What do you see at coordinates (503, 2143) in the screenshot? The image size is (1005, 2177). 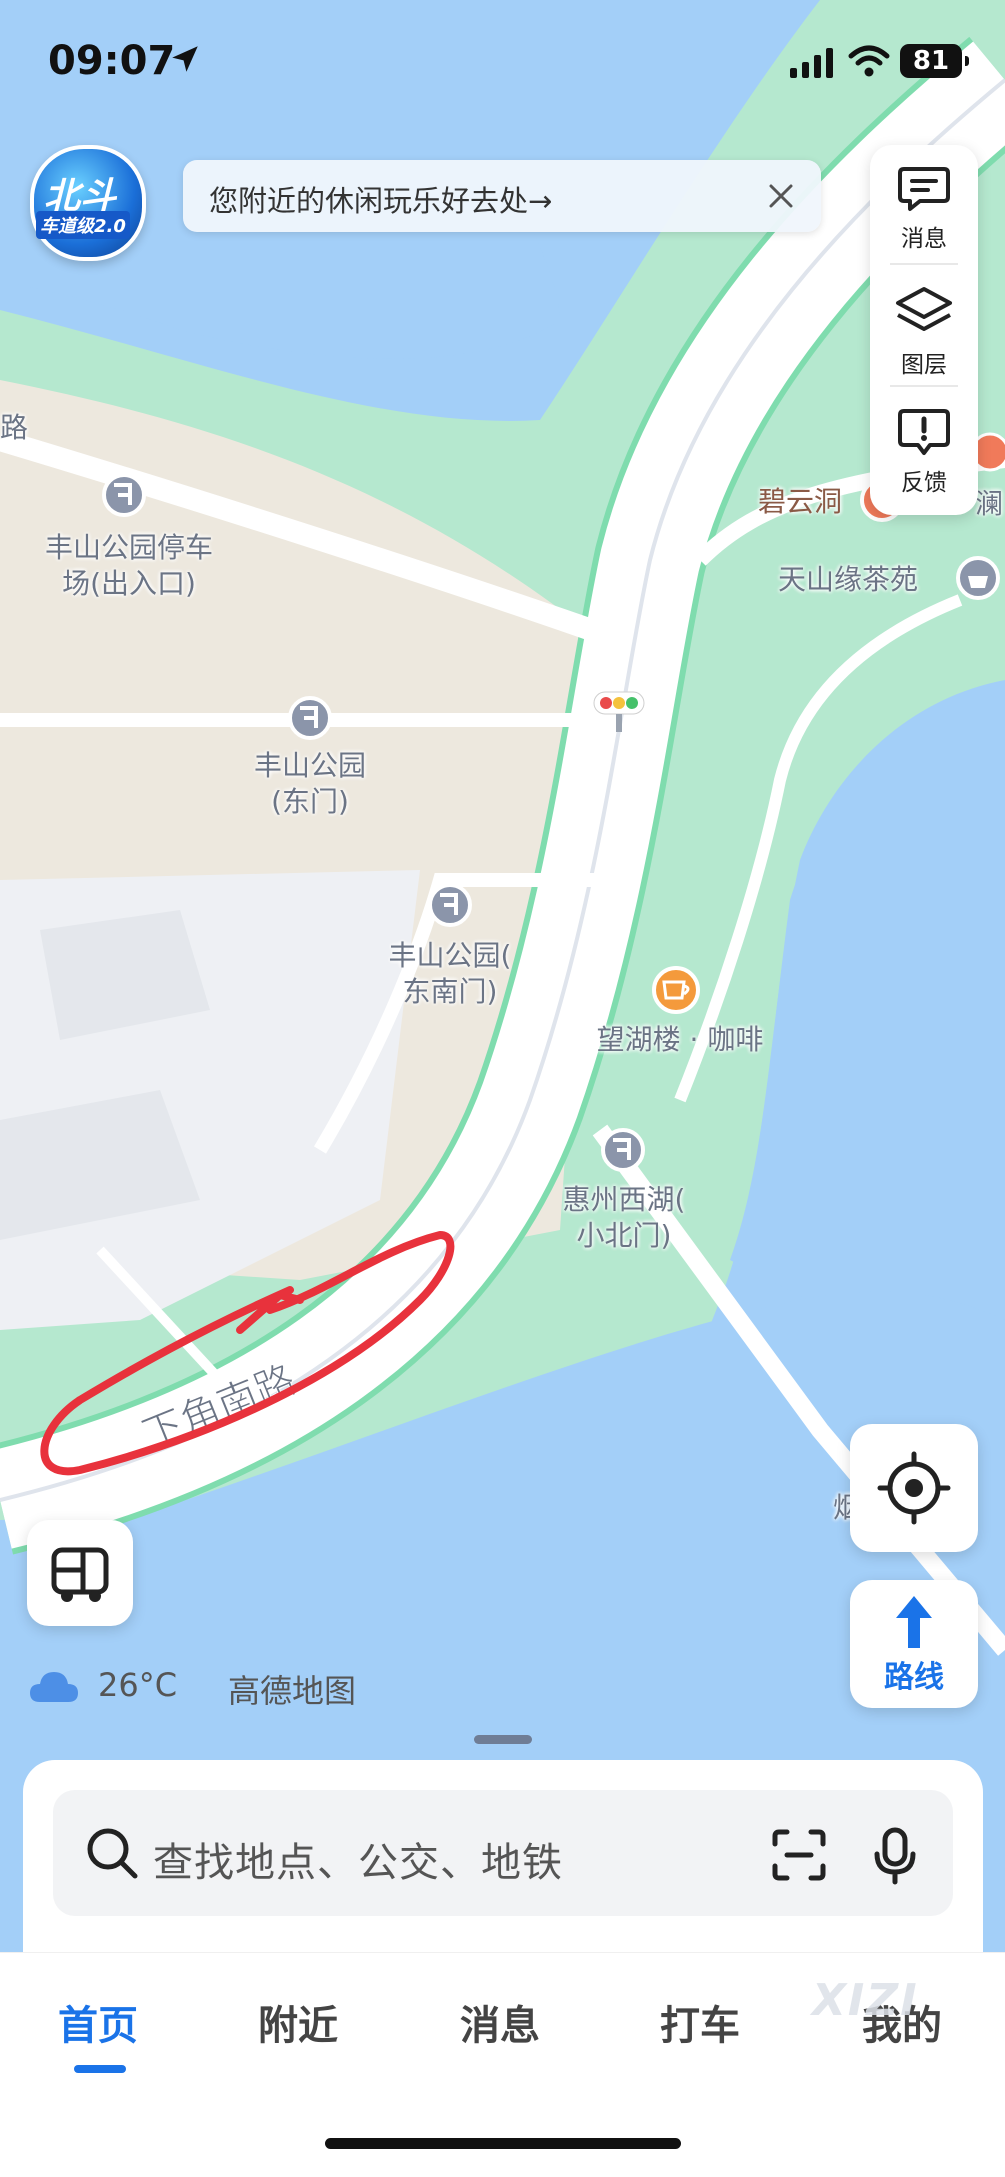 I see `home-indicator` at bounding box center [503, 2143].